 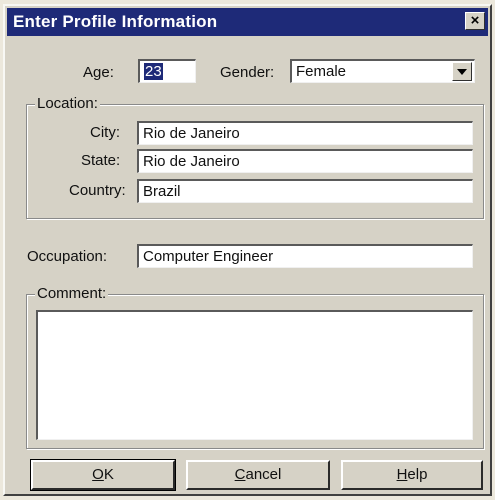 What do you see at coordinates (105, 132) in the screenshot?
I see `city-label: City:` at bounding box center [105, 132].